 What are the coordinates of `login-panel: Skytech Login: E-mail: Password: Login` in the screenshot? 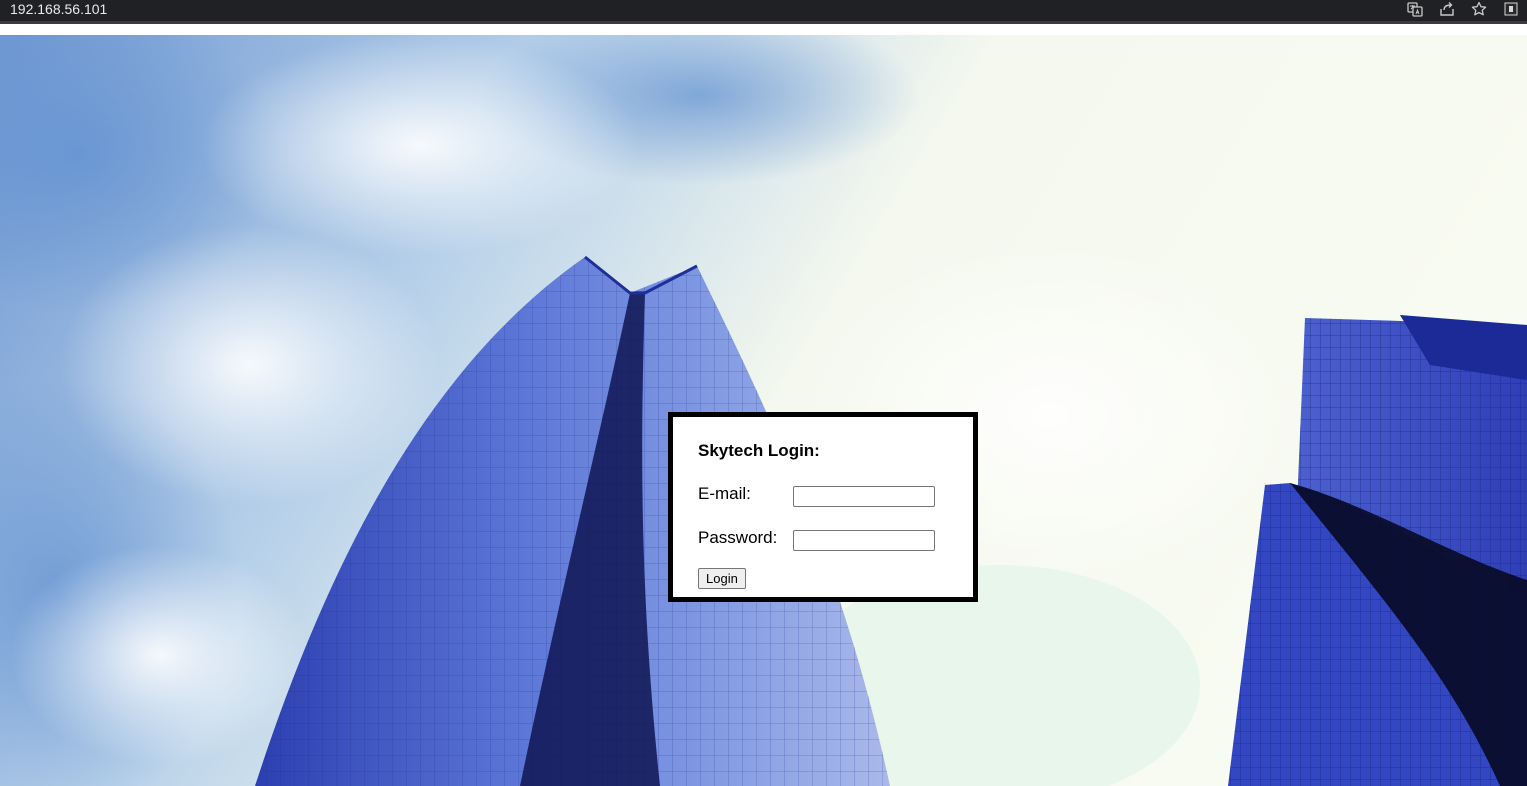 It's located at (823, 507).